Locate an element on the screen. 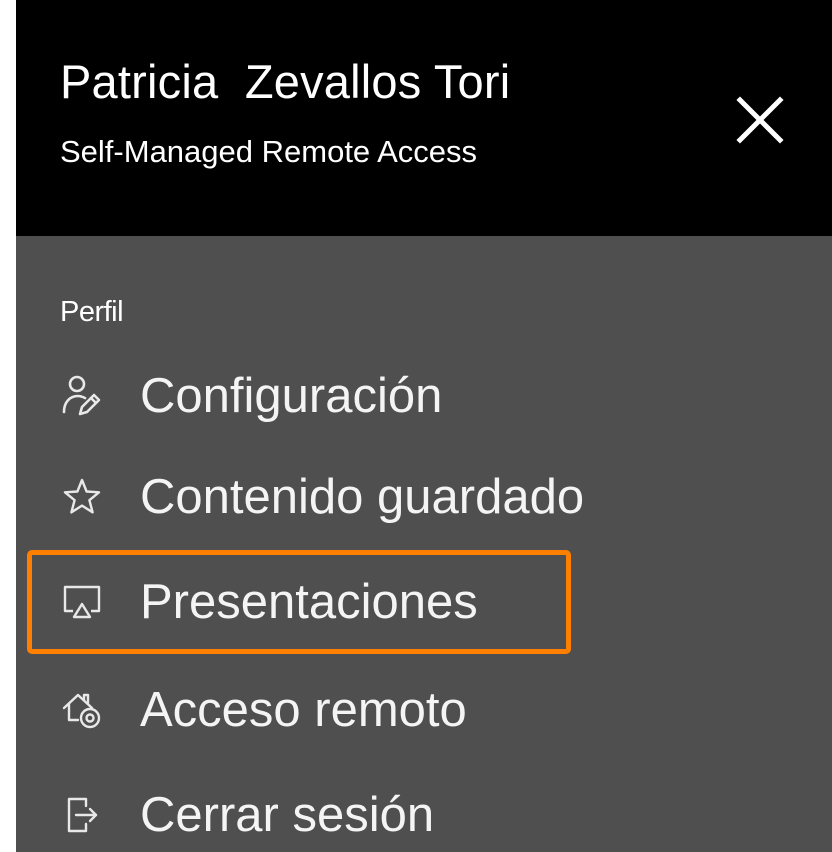  airplay-icon is located at coordinates (82, 602).